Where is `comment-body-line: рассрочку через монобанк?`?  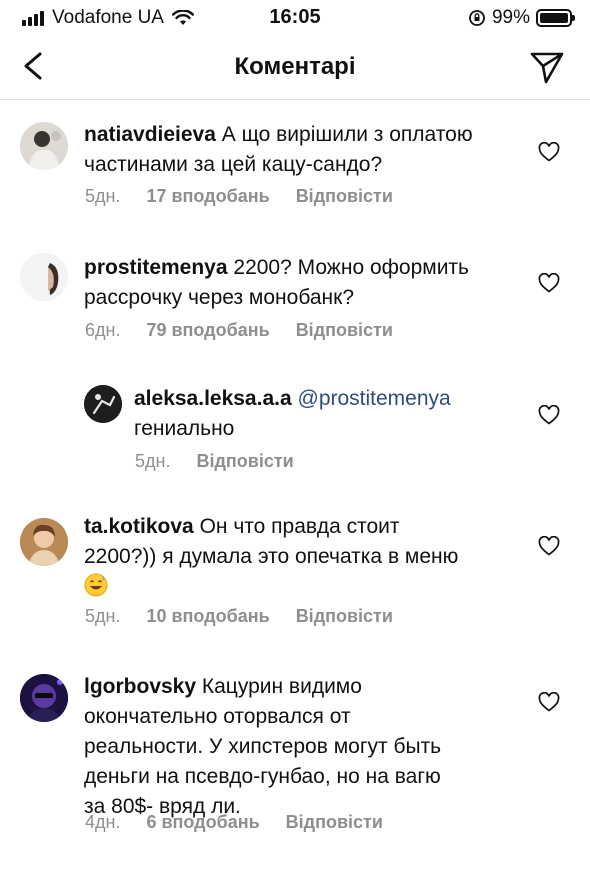
comment-body-line: рассрочку через монобанк? is located at coordinates (219, 297).